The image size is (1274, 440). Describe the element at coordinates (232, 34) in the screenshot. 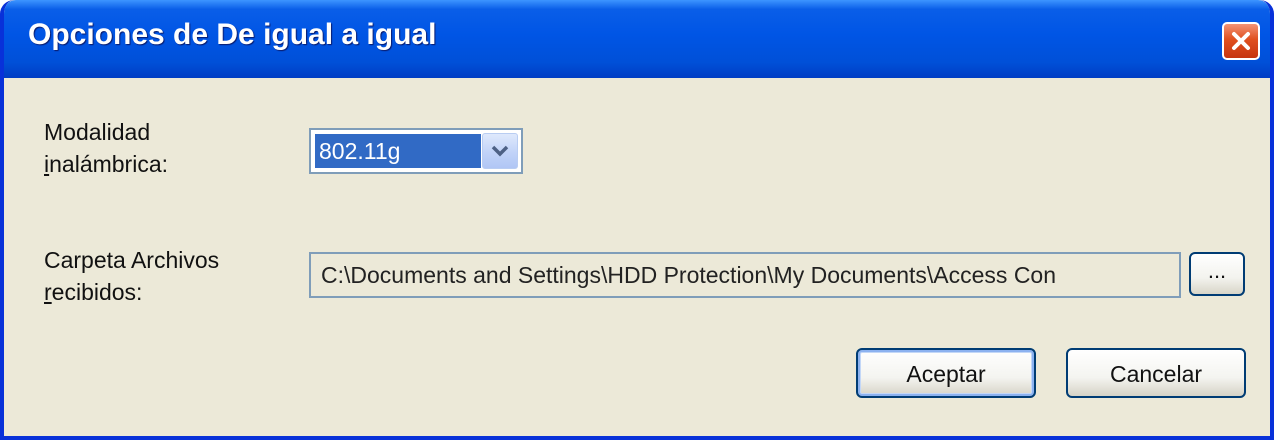

I see `window-title: Opciones de De igual a igual` at that location.